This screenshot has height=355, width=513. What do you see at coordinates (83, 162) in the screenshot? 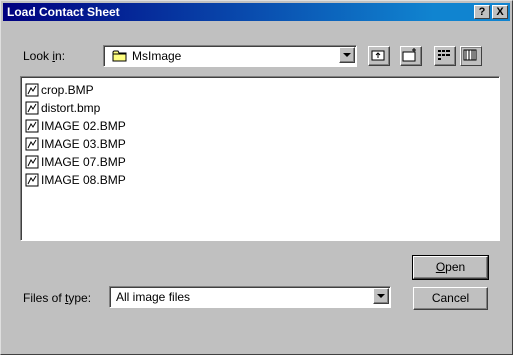
I see `file-name: IMAGE 07.BMP` at bounding box center [83, 162].